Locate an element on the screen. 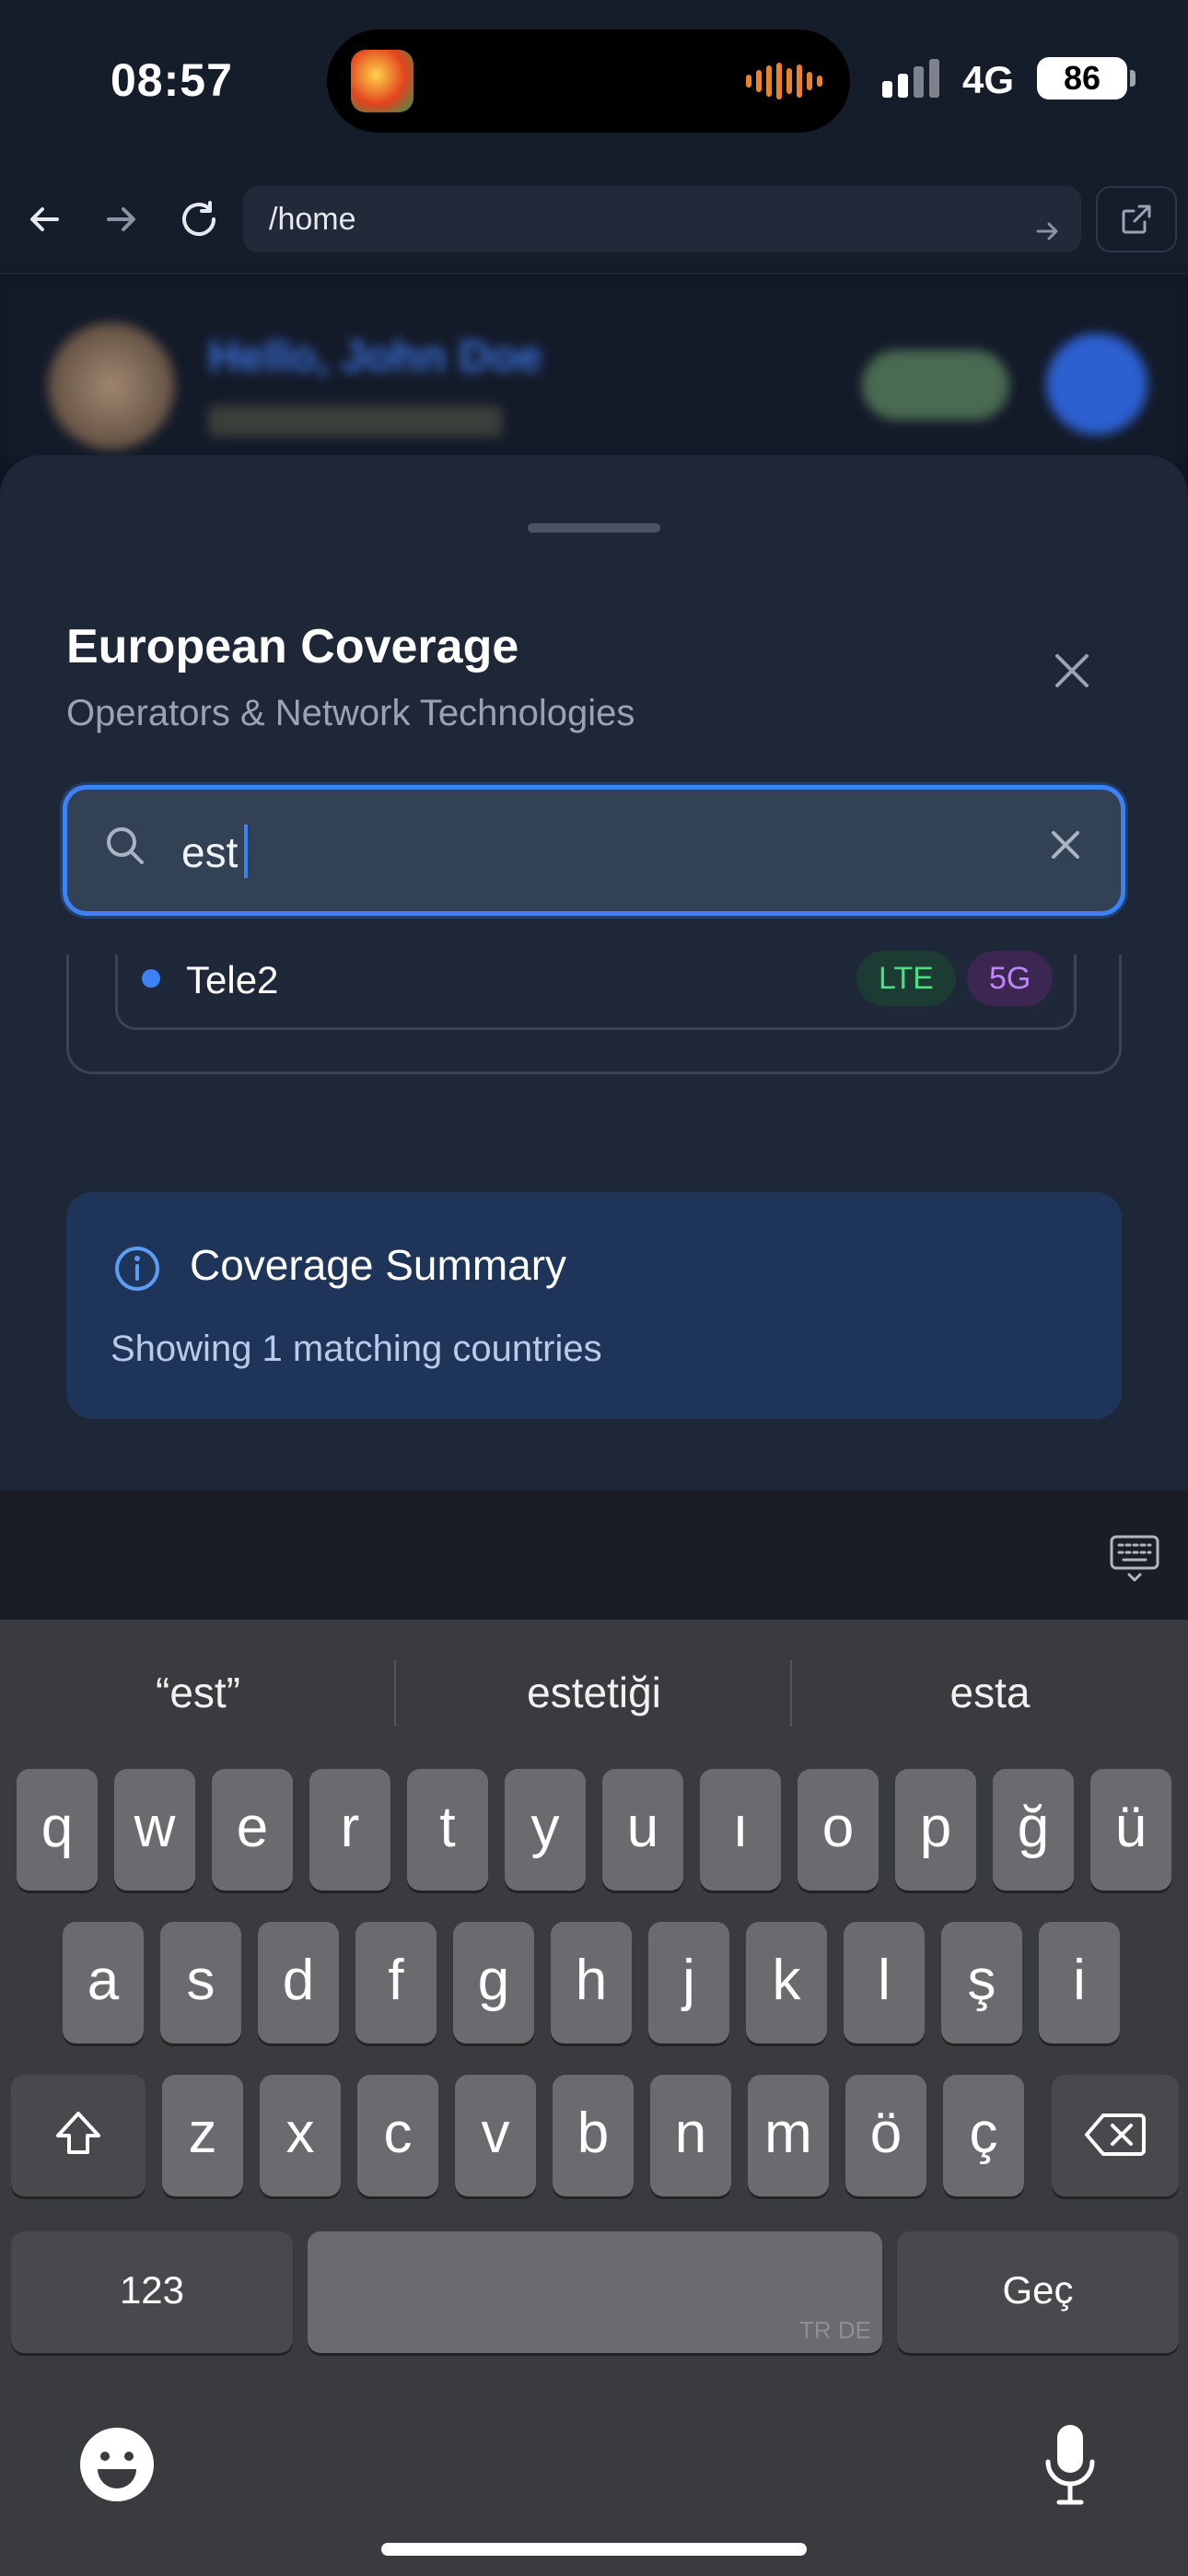 This screenshot has height=2576, width=1188. network-type: 4G is located at coordinates (988, 79).